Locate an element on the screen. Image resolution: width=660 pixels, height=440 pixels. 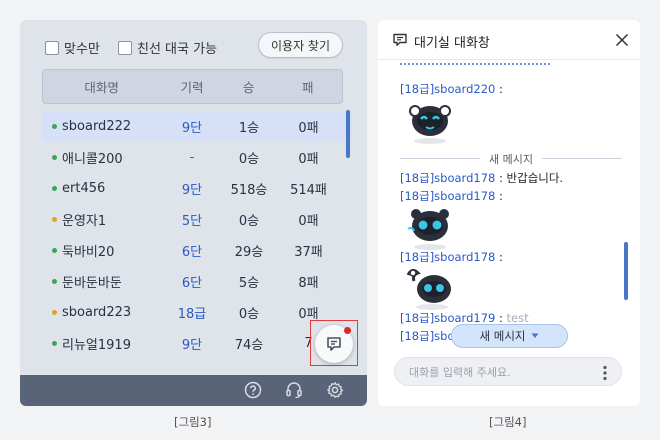
new-message-button: 새 메시지 is located at coordinates (509, 336).